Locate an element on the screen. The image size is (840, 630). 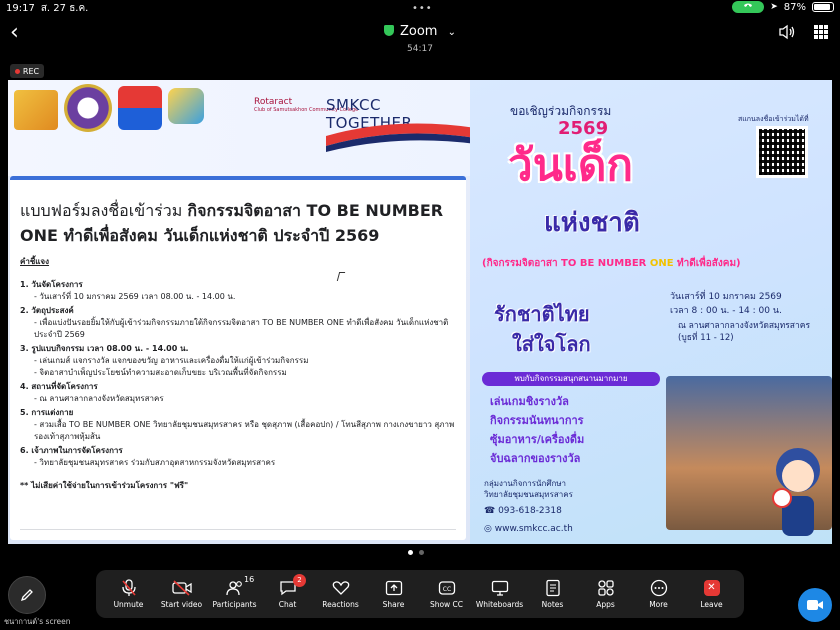
toolbar-label: More is located at coordinates (658, 604).